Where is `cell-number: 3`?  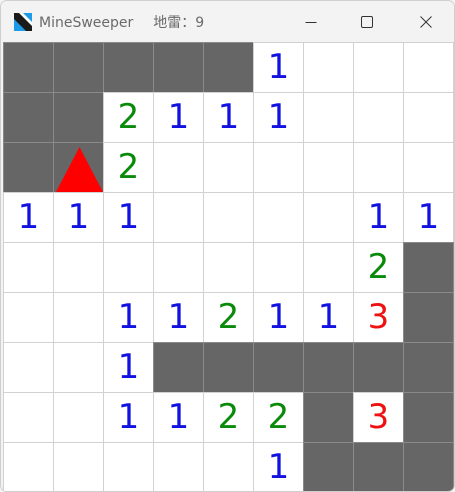
cell-number: 3 is located at coordinates (378, 317).